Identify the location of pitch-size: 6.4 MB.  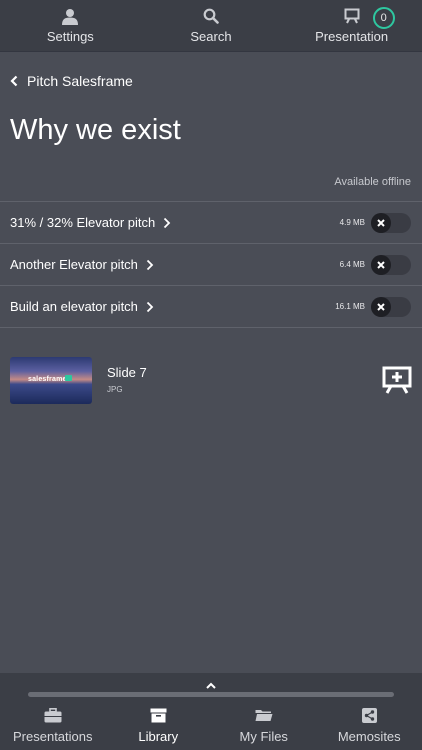
(352, 264).